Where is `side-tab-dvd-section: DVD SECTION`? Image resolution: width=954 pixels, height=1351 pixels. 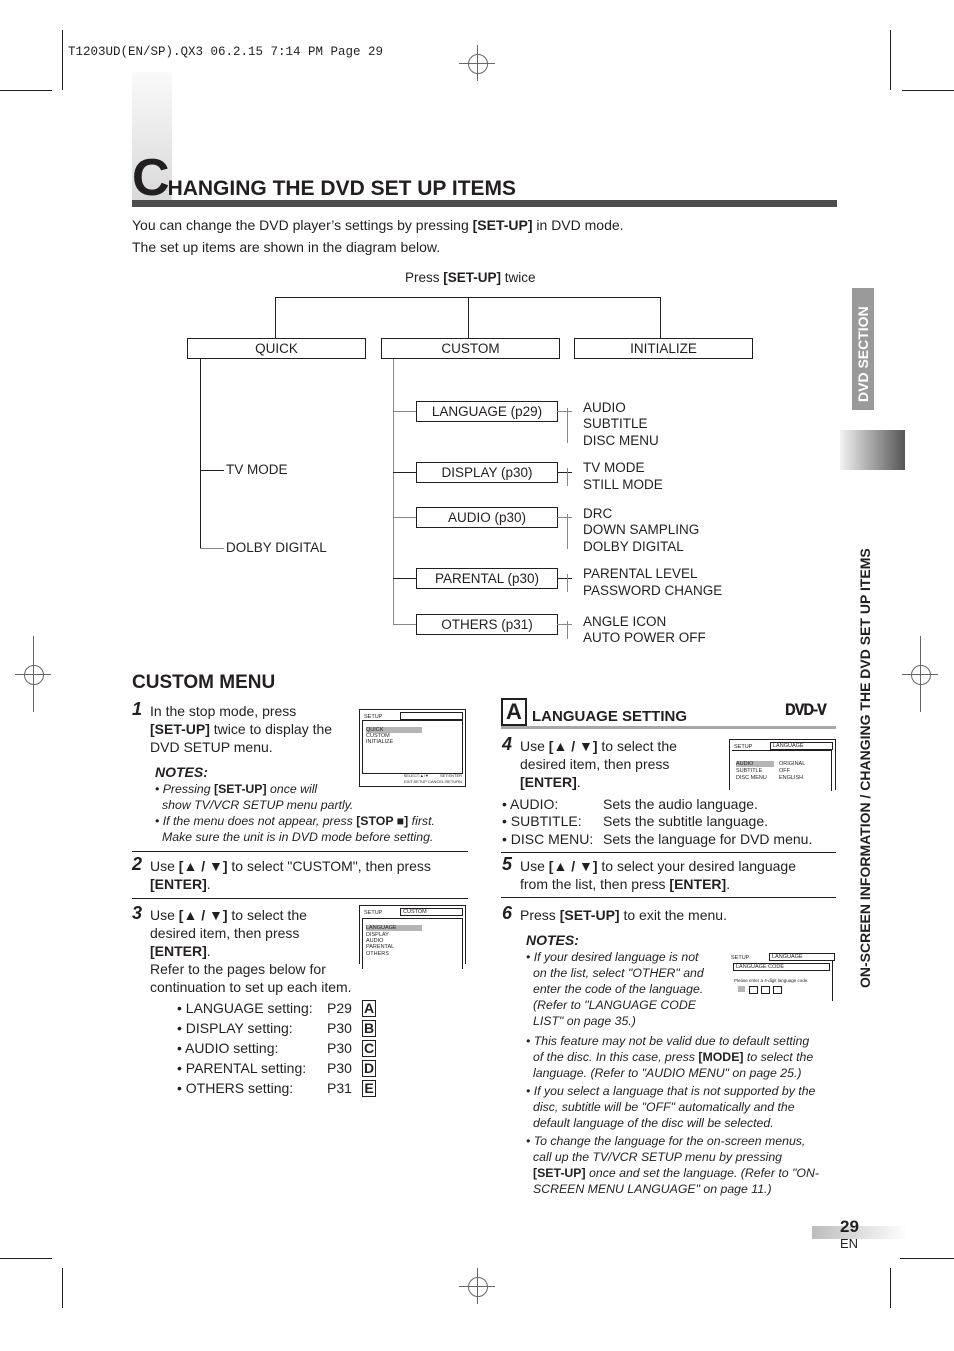 side-tab-dvd-section: DVD SECTION is located at coordinates (863, 349).